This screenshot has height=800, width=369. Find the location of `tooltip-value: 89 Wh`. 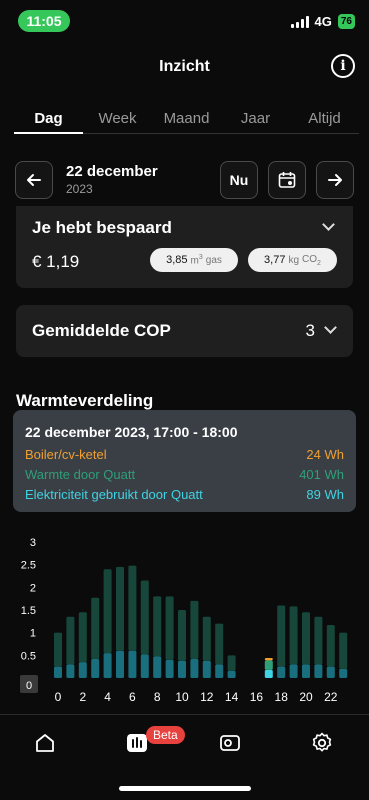

tooltip-value: 89 Wh is located at coordinates (325, 494).